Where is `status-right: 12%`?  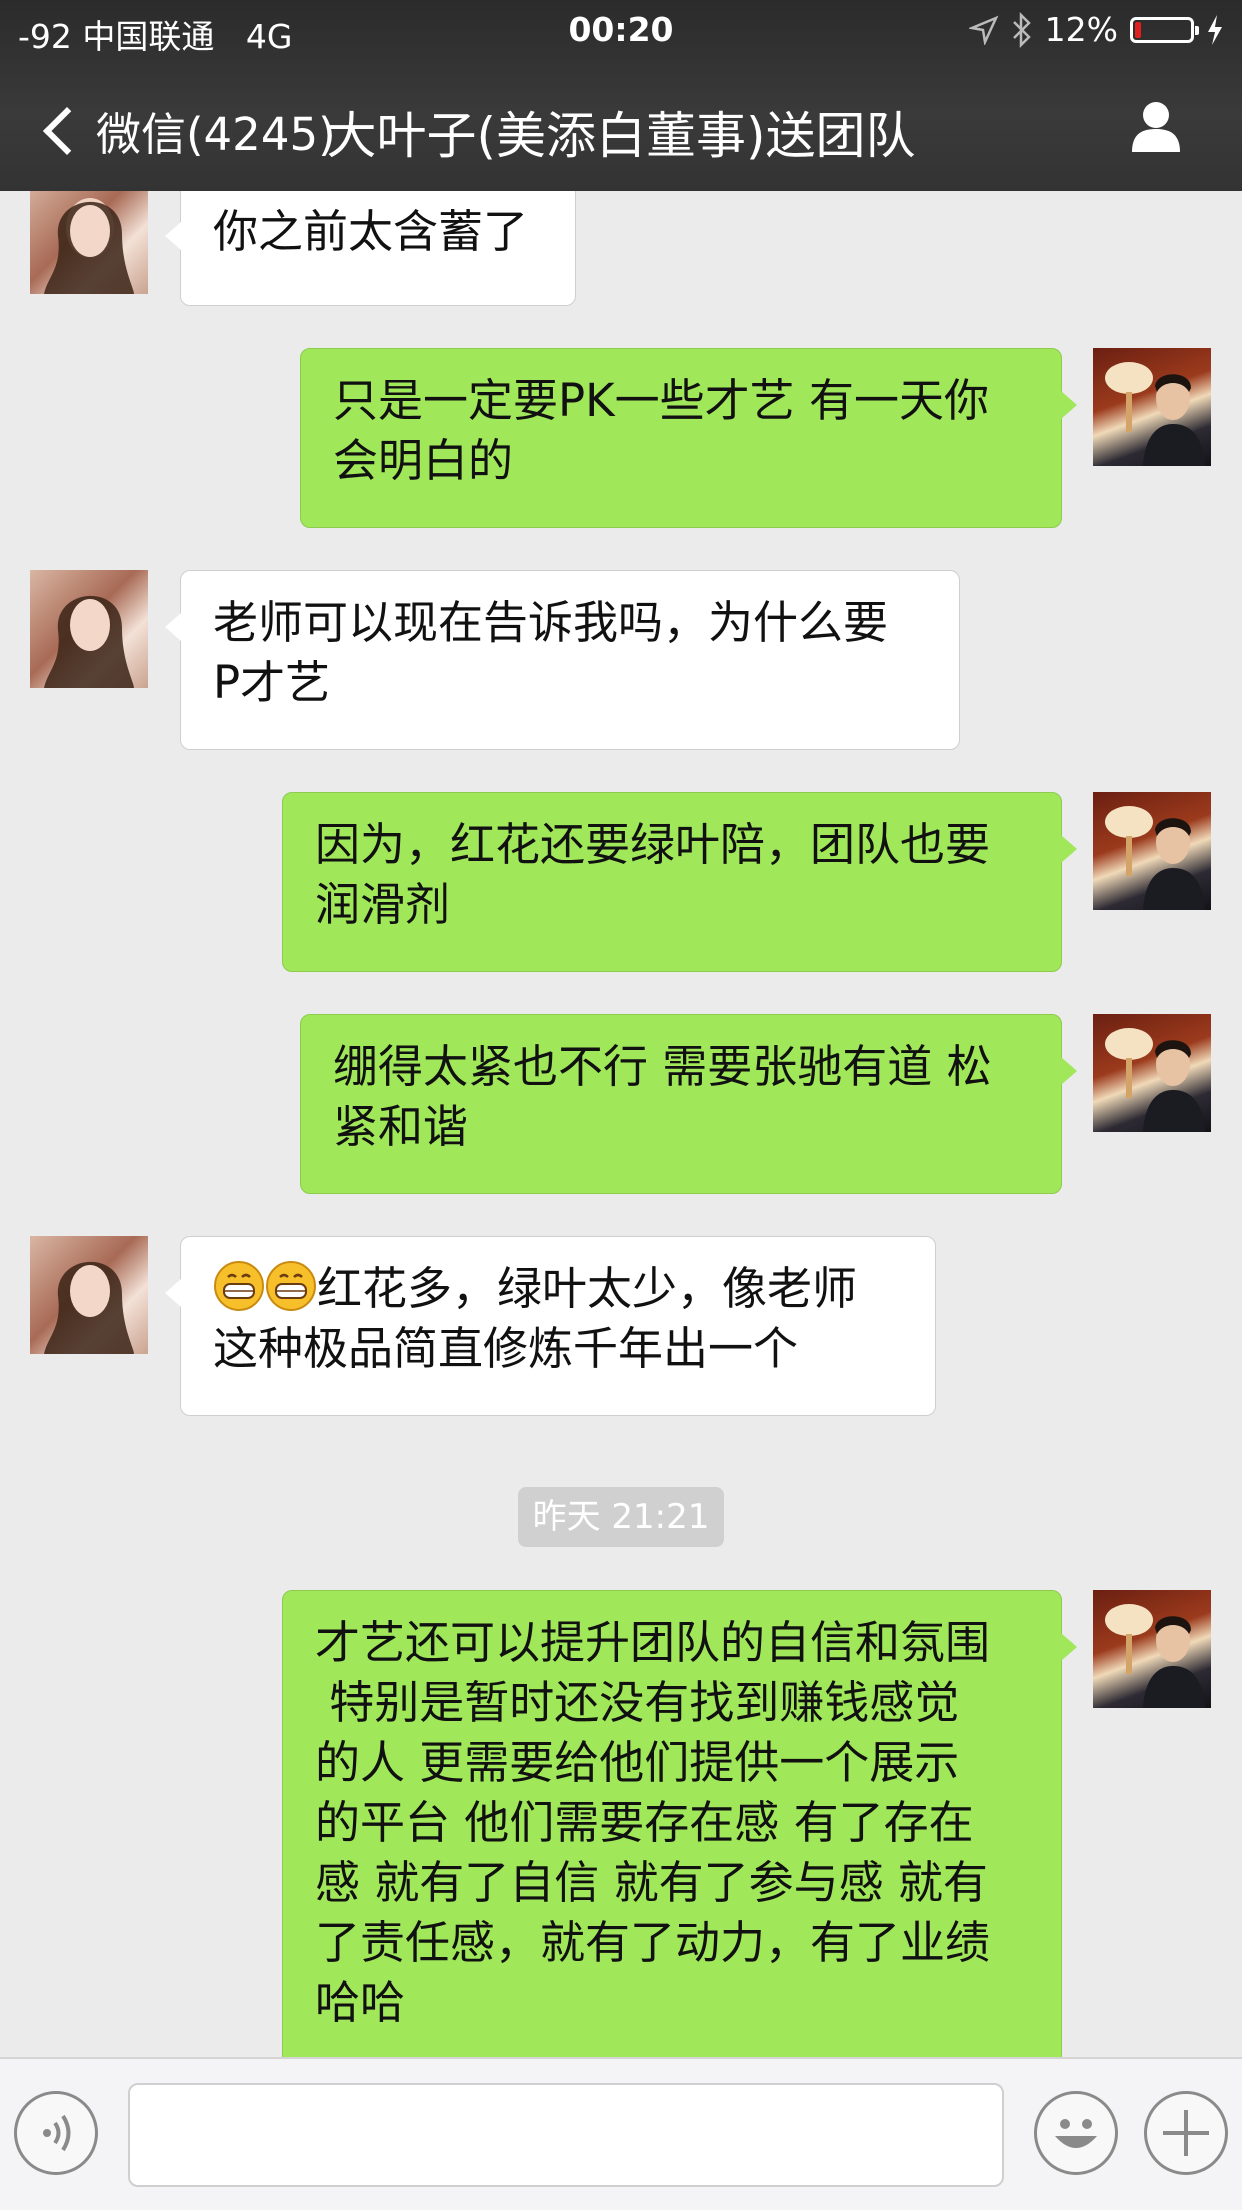 status-right: 12% is located at coordinates (1096, 29).